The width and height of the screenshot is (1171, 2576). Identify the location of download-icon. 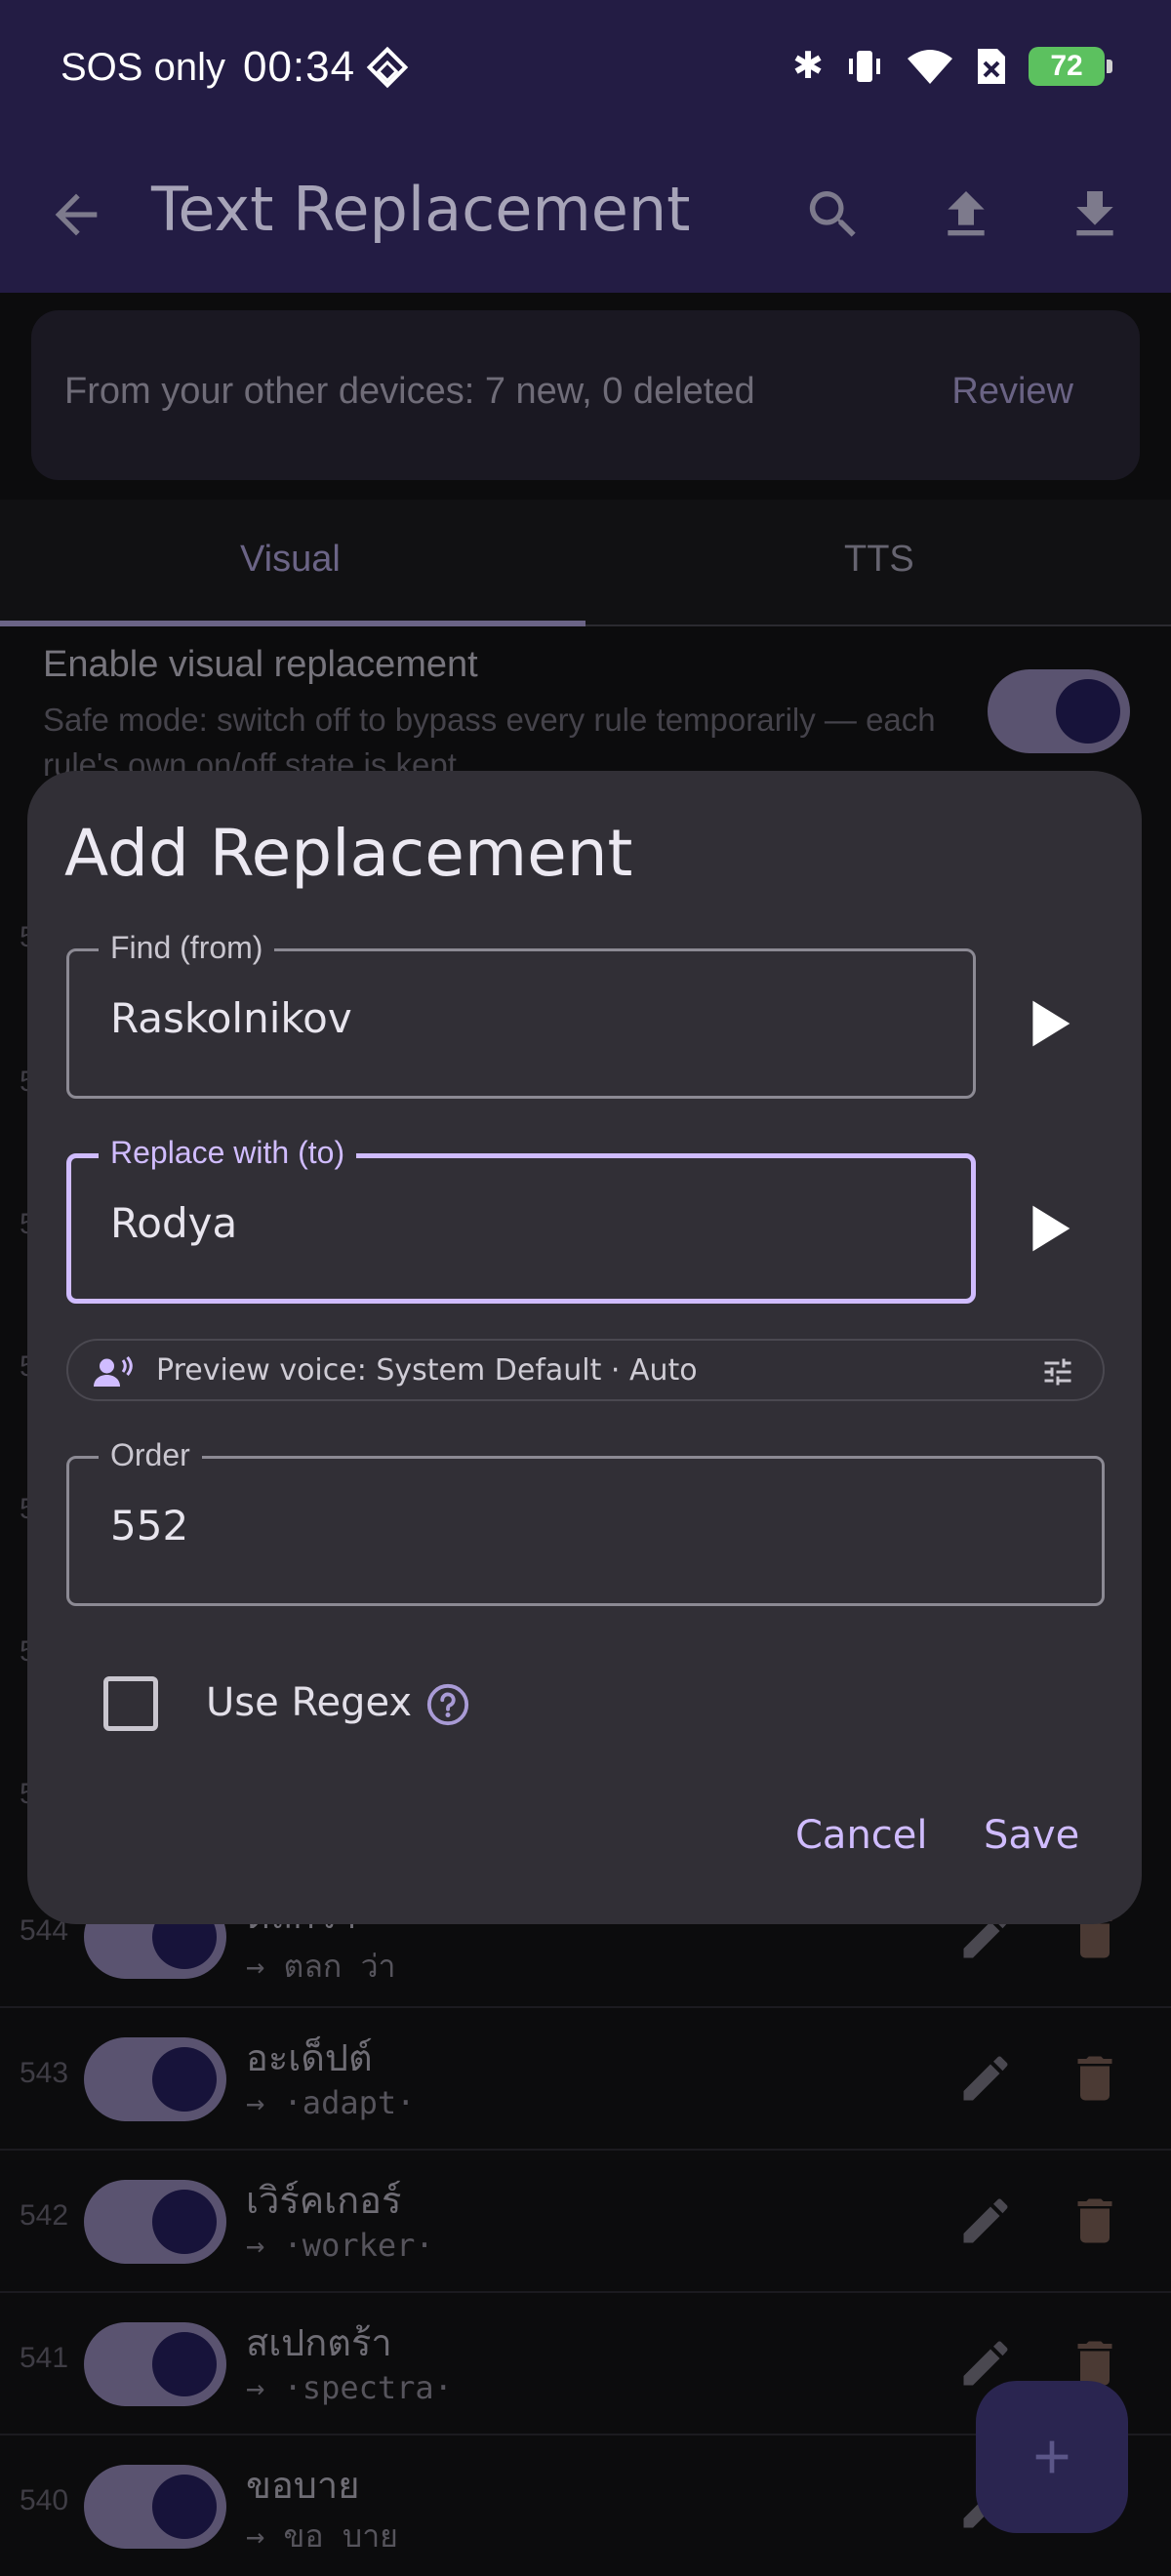
(1095, 214).